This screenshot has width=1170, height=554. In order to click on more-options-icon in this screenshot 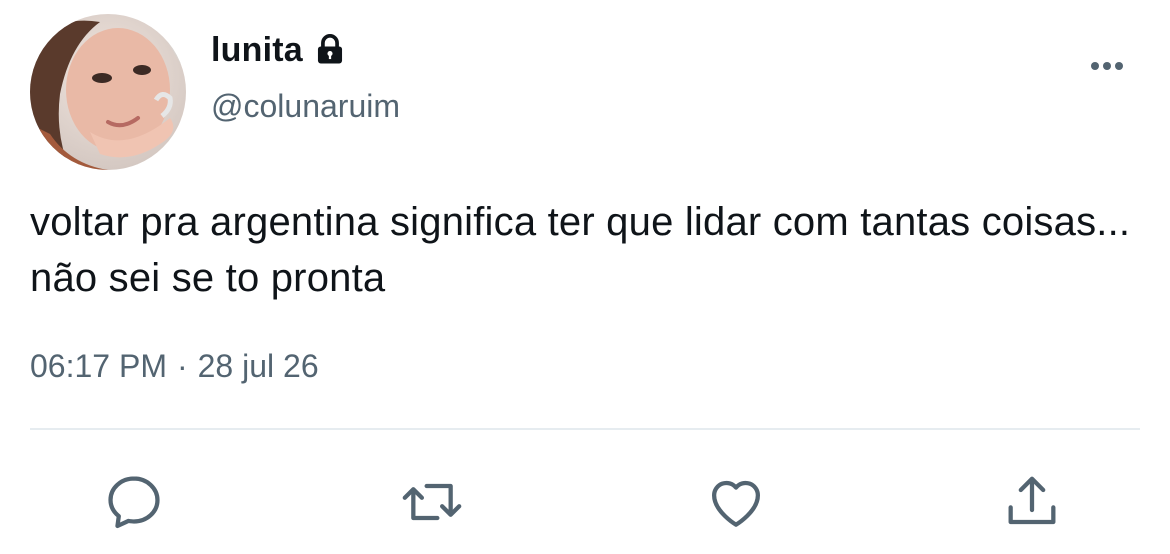, I will do `click(1107, 66)`.